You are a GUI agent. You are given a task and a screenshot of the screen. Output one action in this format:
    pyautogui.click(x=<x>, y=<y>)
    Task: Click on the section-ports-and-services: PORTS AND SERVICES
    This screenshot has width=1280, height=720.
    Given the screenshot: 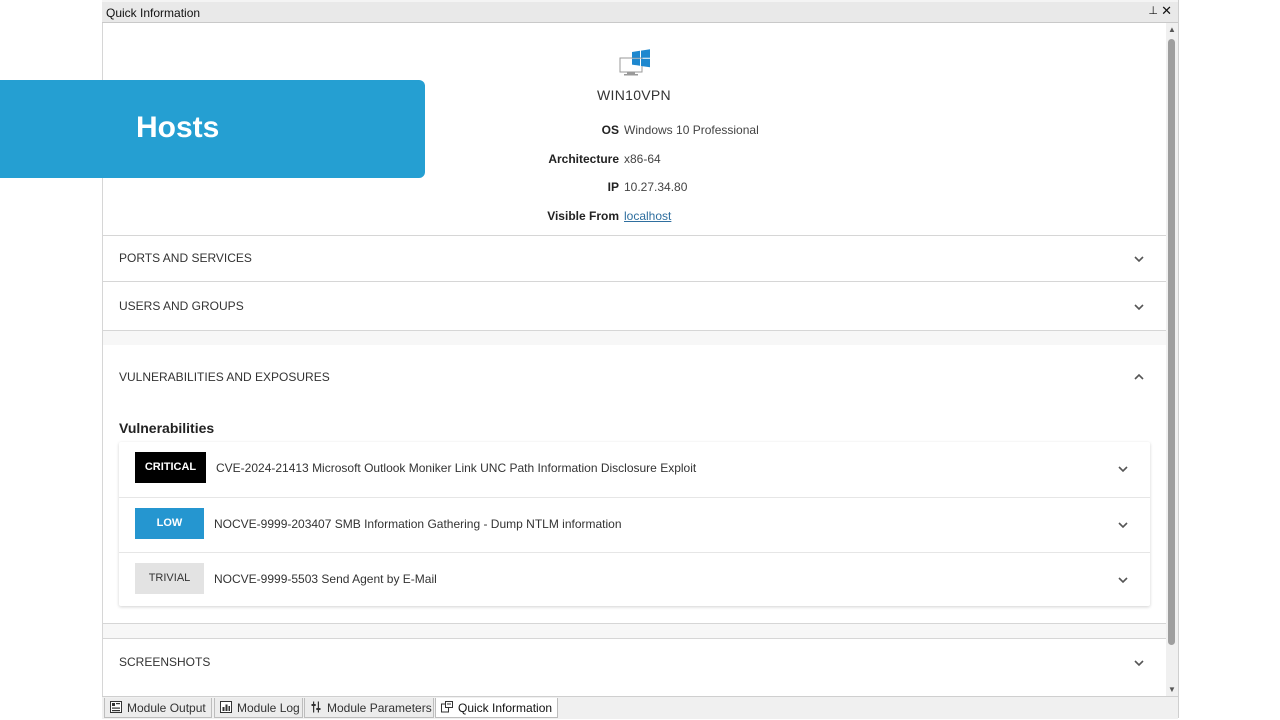 What is the action you would take?
    pyautogui.click(x=634, y=258)
    